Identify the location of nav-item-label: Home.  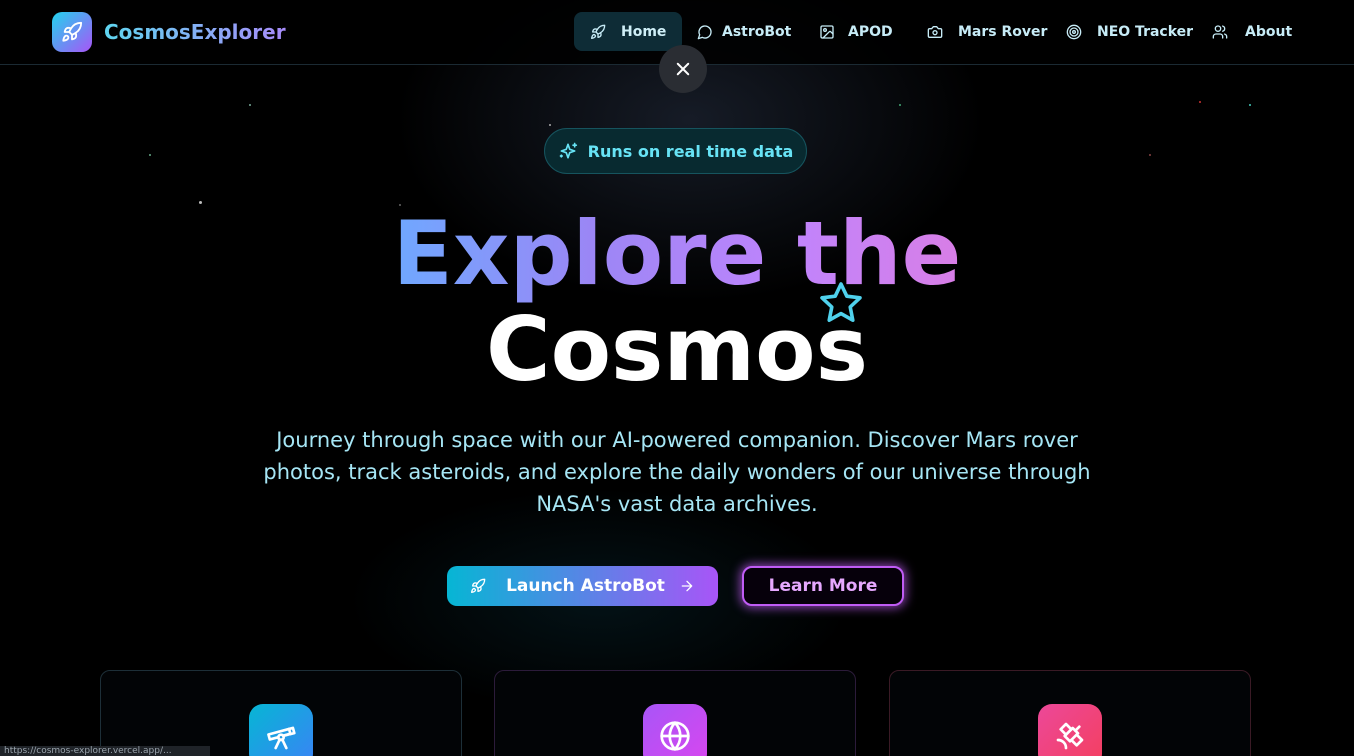
(644, 31).